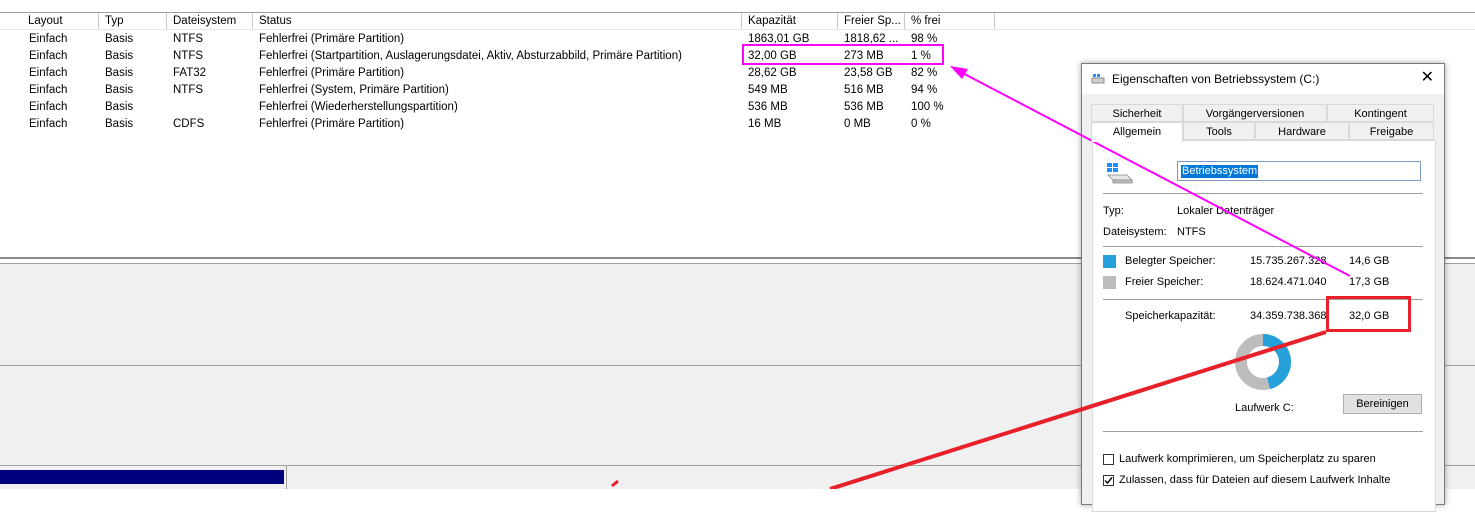  I want to click on magenta-arrow-line, so click(1151, 172).